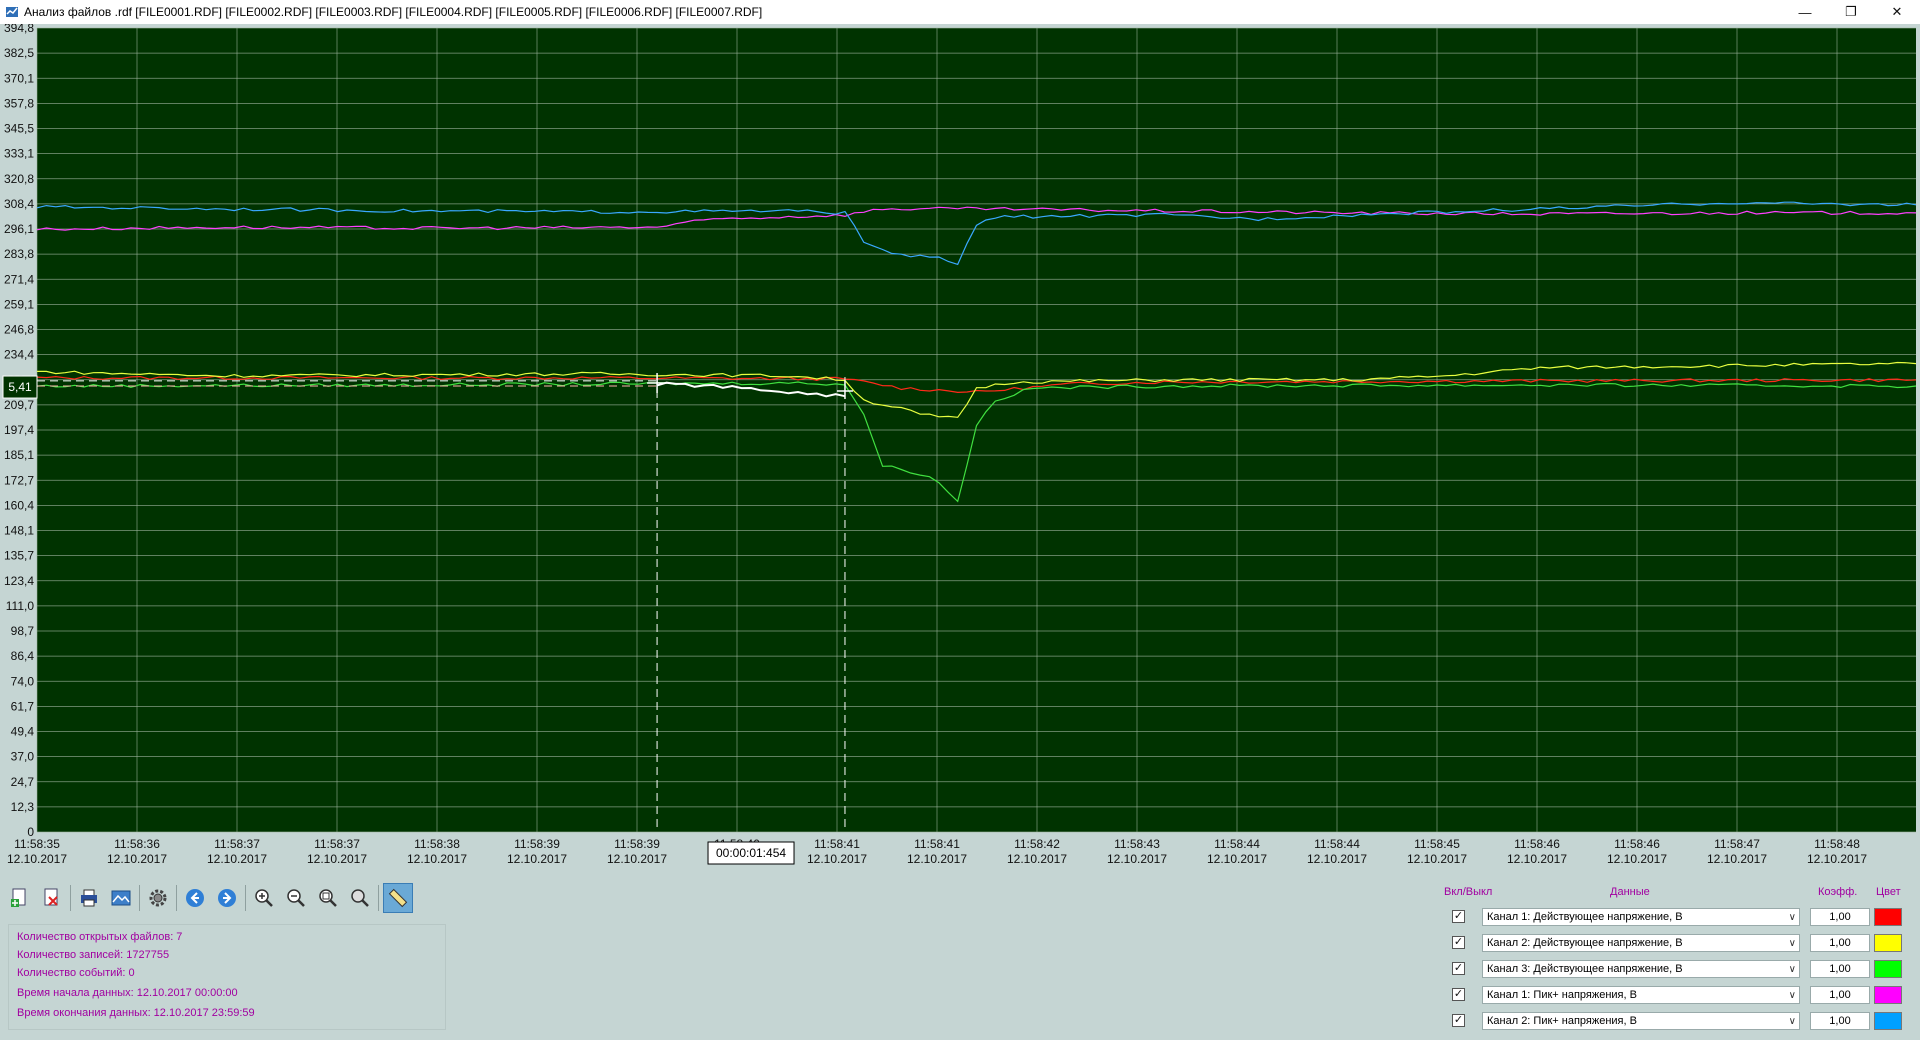 This screenshot has width=1920, height=1040. Describe the element at coordinates (20, 898) in the screenshot. I see `open-files-button` at that location.